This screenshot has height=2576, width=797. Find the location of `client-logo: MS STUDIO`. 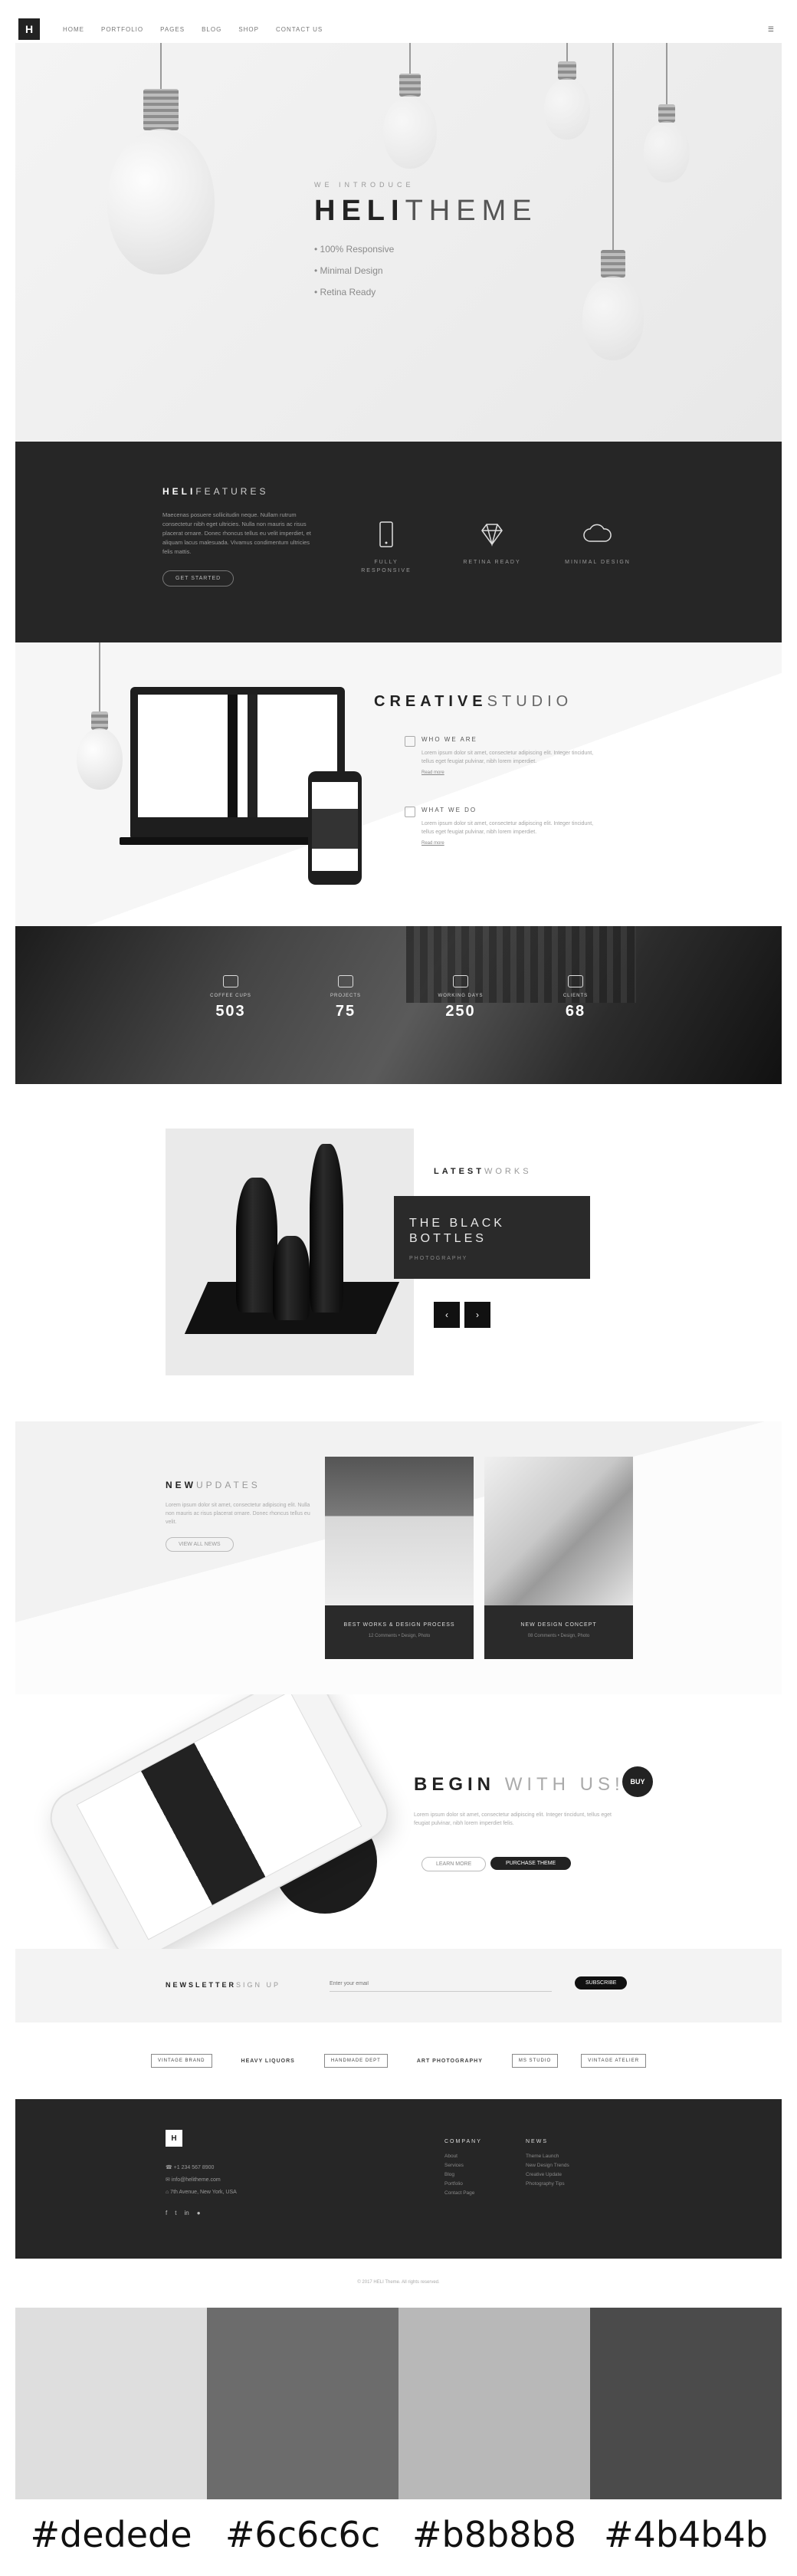

client-logo: MS STUDIO is located at coordinates (535, 2061).